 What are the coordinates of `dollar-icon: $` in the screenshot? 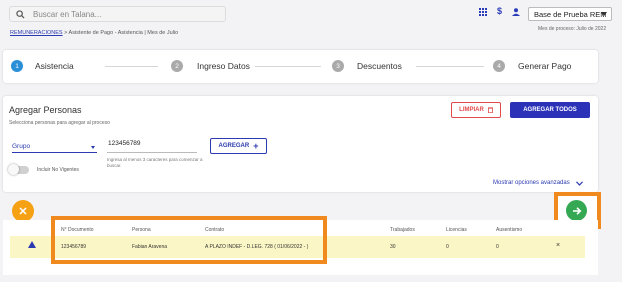 It's located at (499, 11).